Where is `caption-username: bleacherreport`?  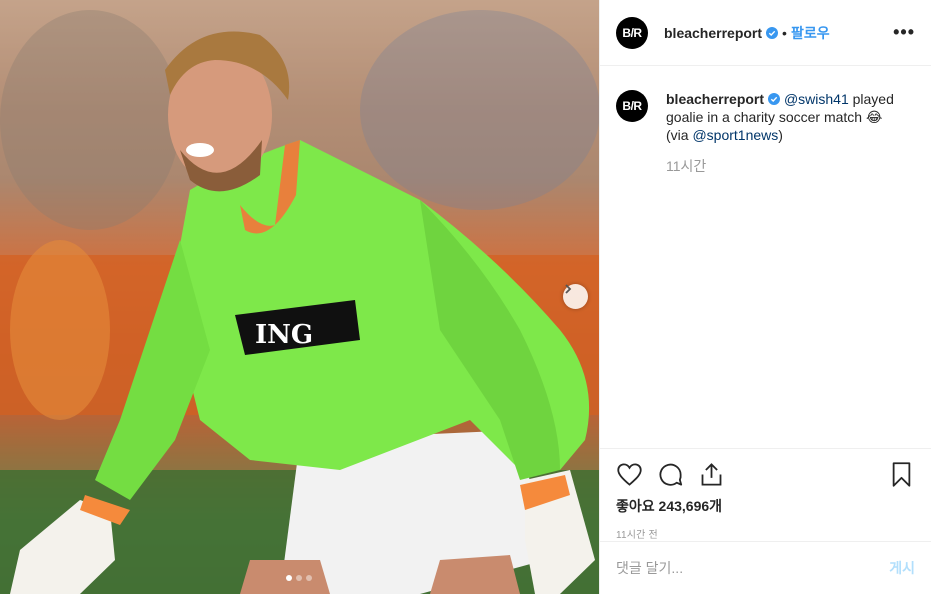 caption-username: bleacherreport is located at coordinates (715, 99).